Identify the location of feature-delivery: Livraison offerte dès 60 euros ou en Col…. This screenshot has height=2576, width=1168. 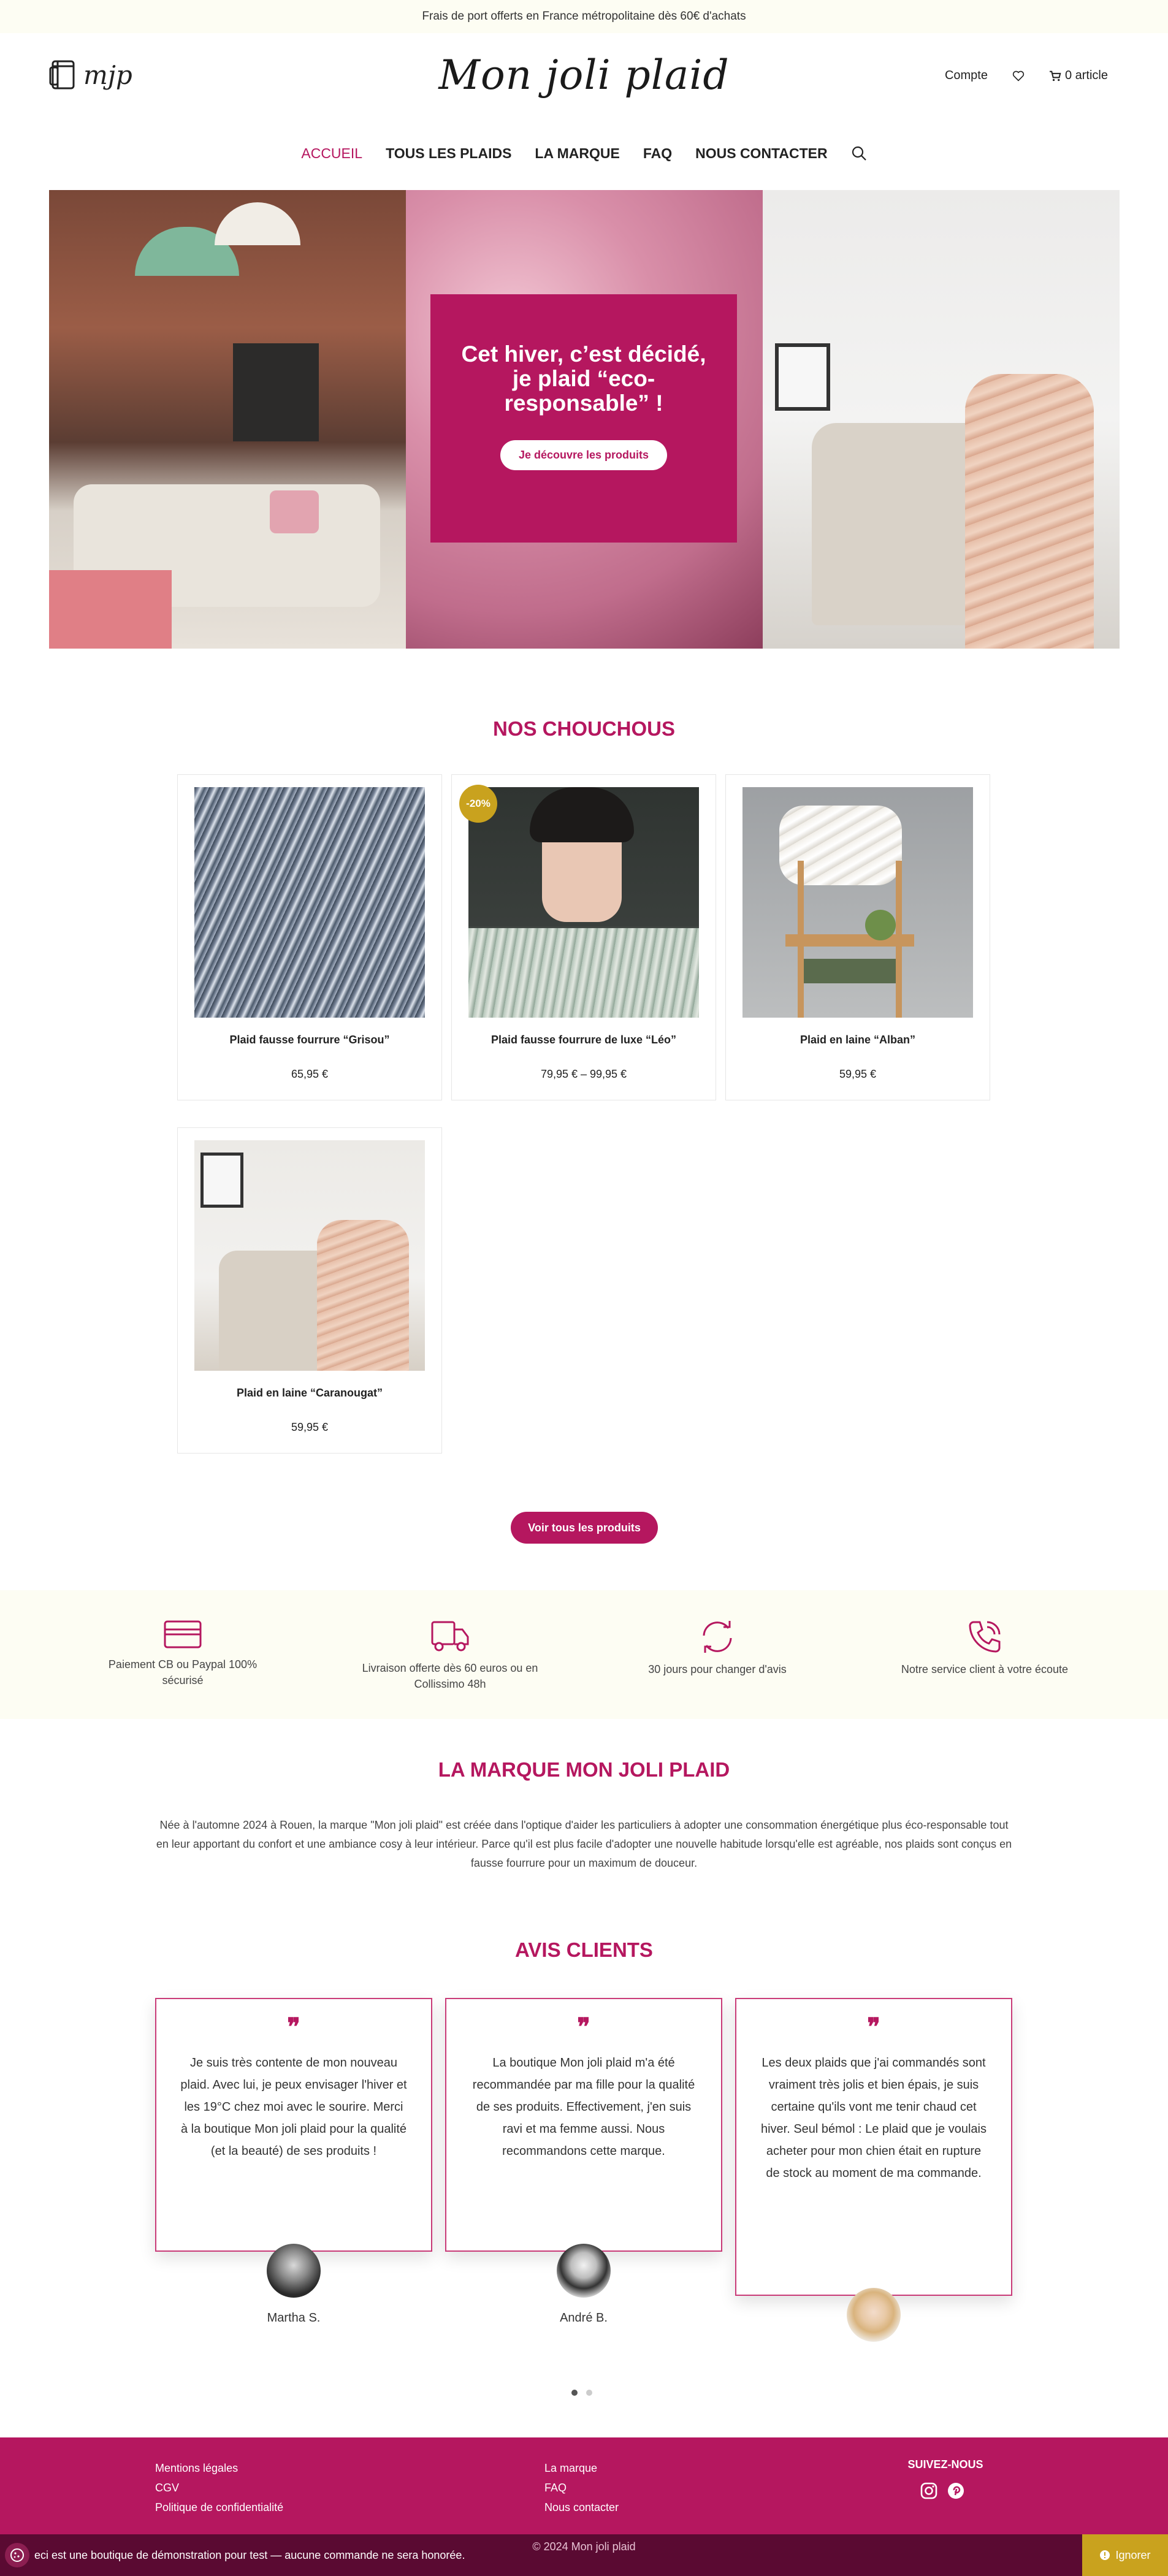
(450, 1656).